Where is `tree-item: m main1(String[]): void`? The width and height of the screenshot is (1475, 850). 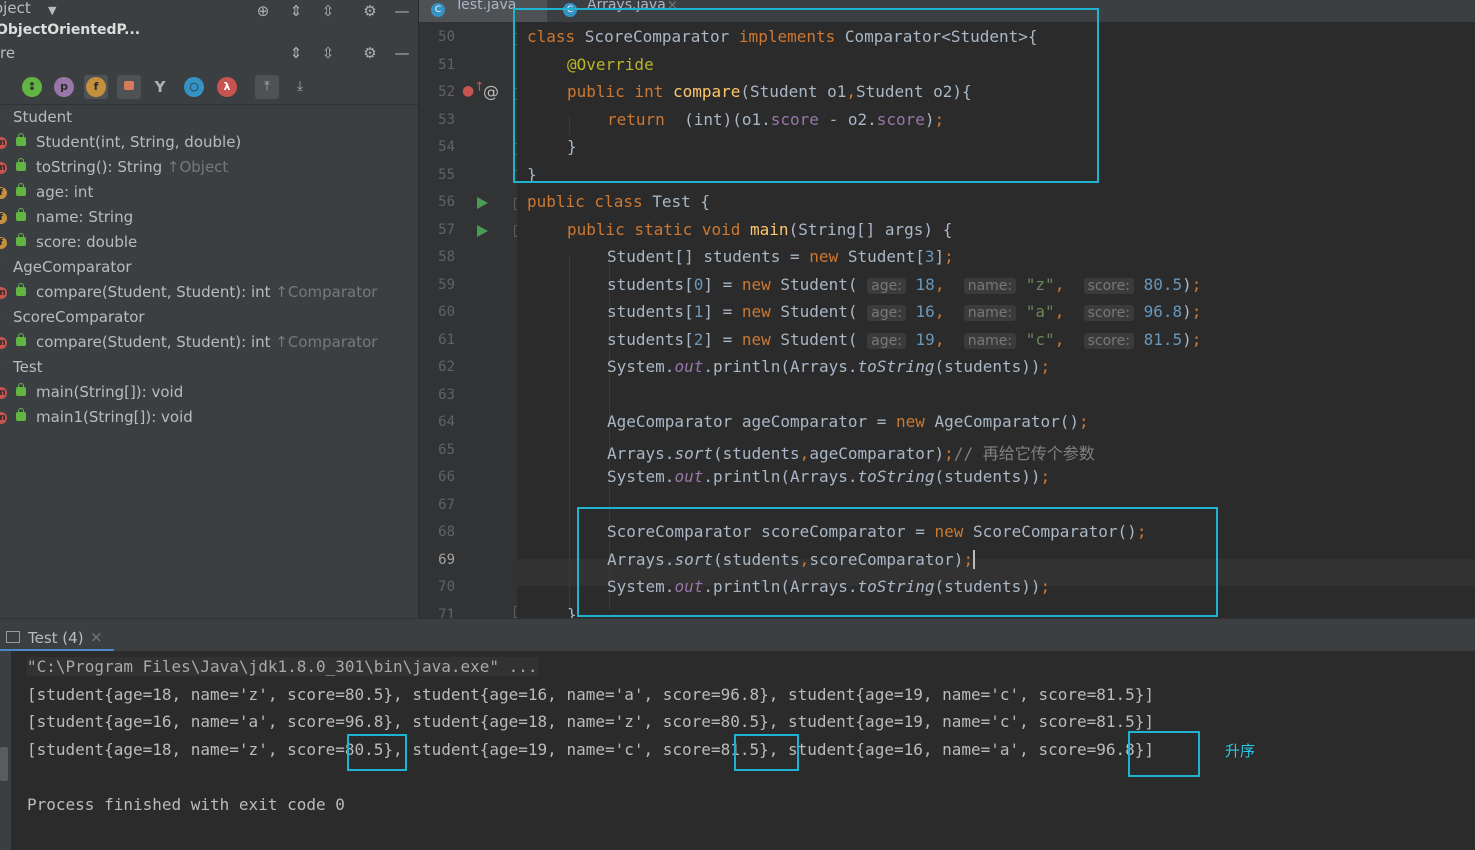 tree-item: m main1(String[]): void is located at coordinates (209, 417).